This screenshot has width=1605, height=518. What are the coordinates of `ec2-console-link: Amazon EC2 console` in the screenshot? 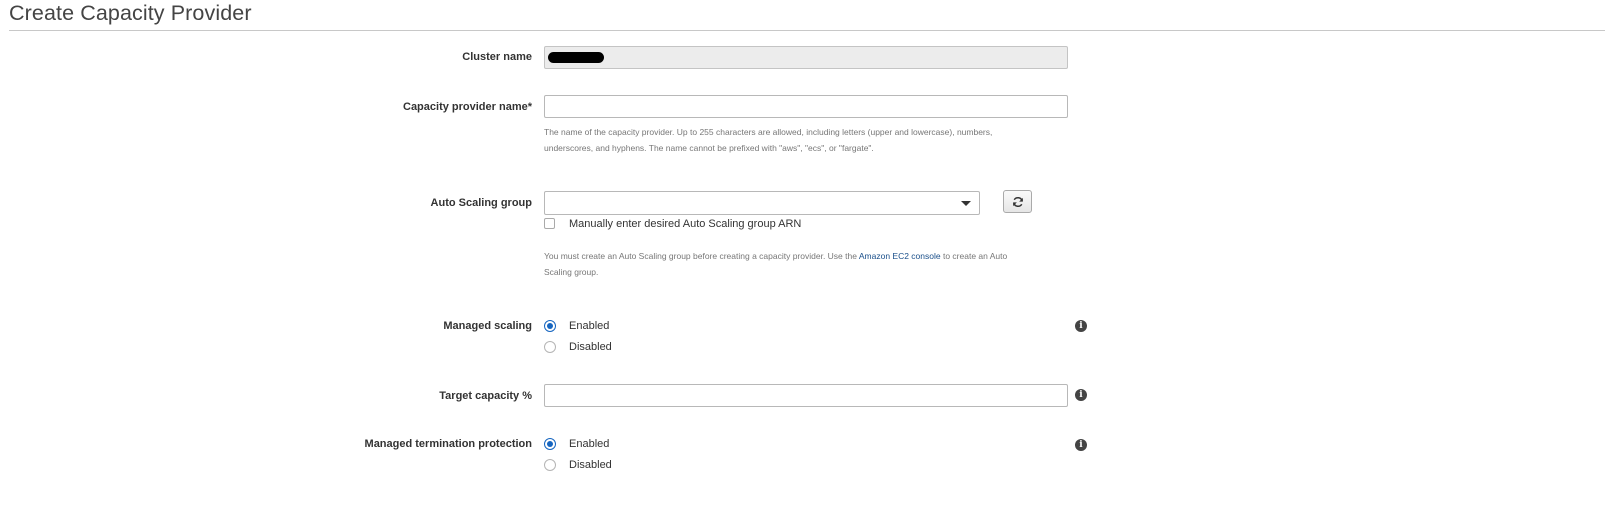 It's located at (900, 256).